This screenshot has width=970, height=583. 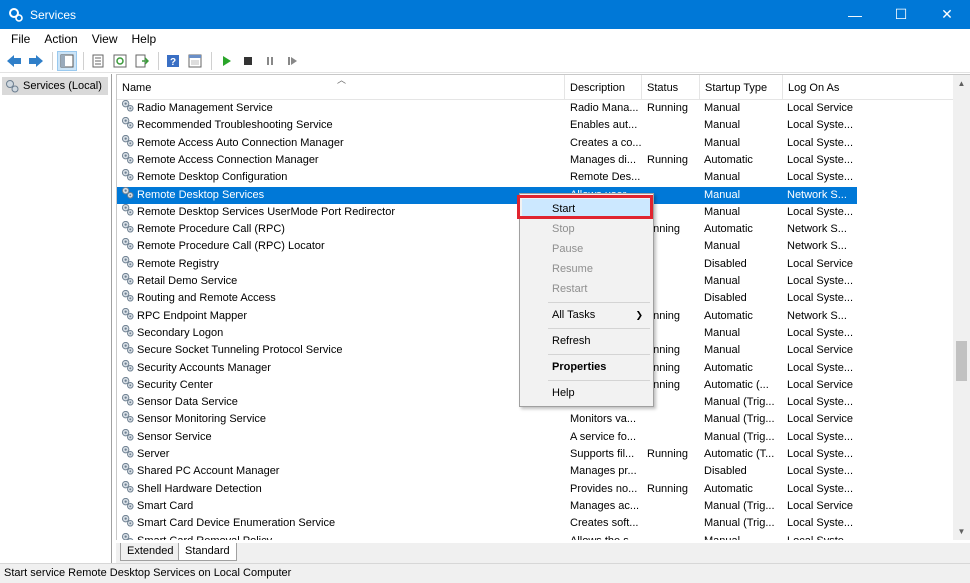 What do you see at coordinates (599, 380) in the screenshot?
I see `menu-separator` at bounding box center [599, 380].